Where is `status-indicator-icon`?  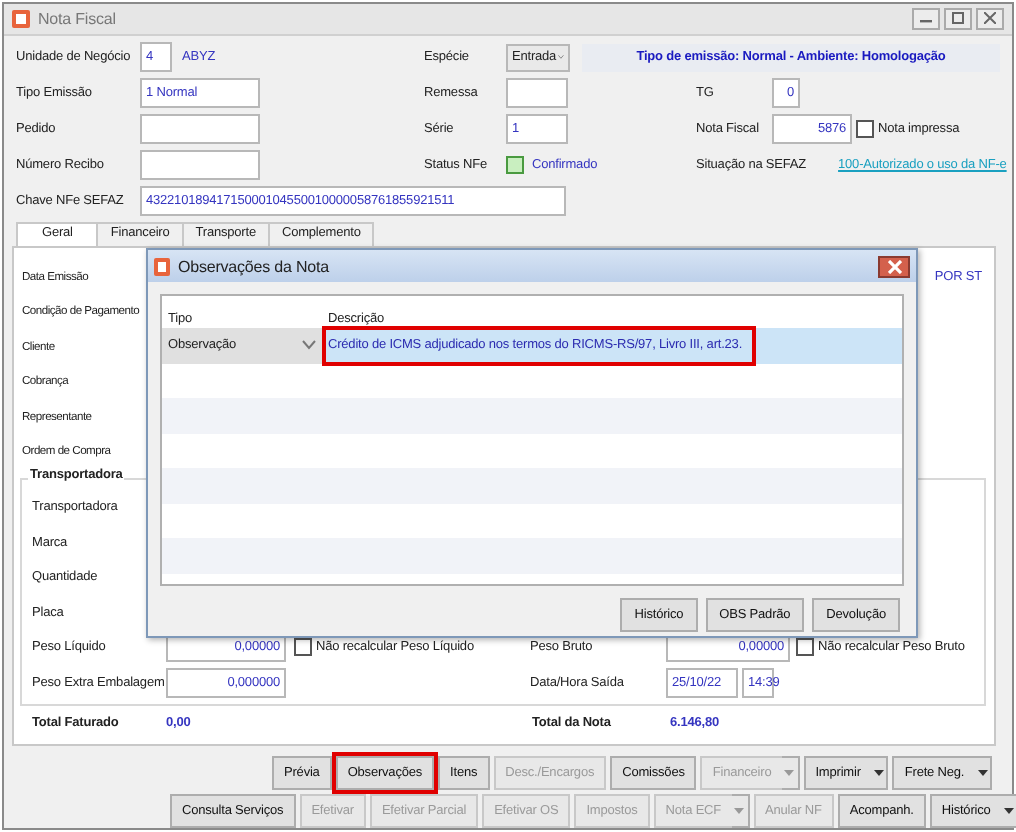 status-indicator-icon is located at coordinates (515, 165).